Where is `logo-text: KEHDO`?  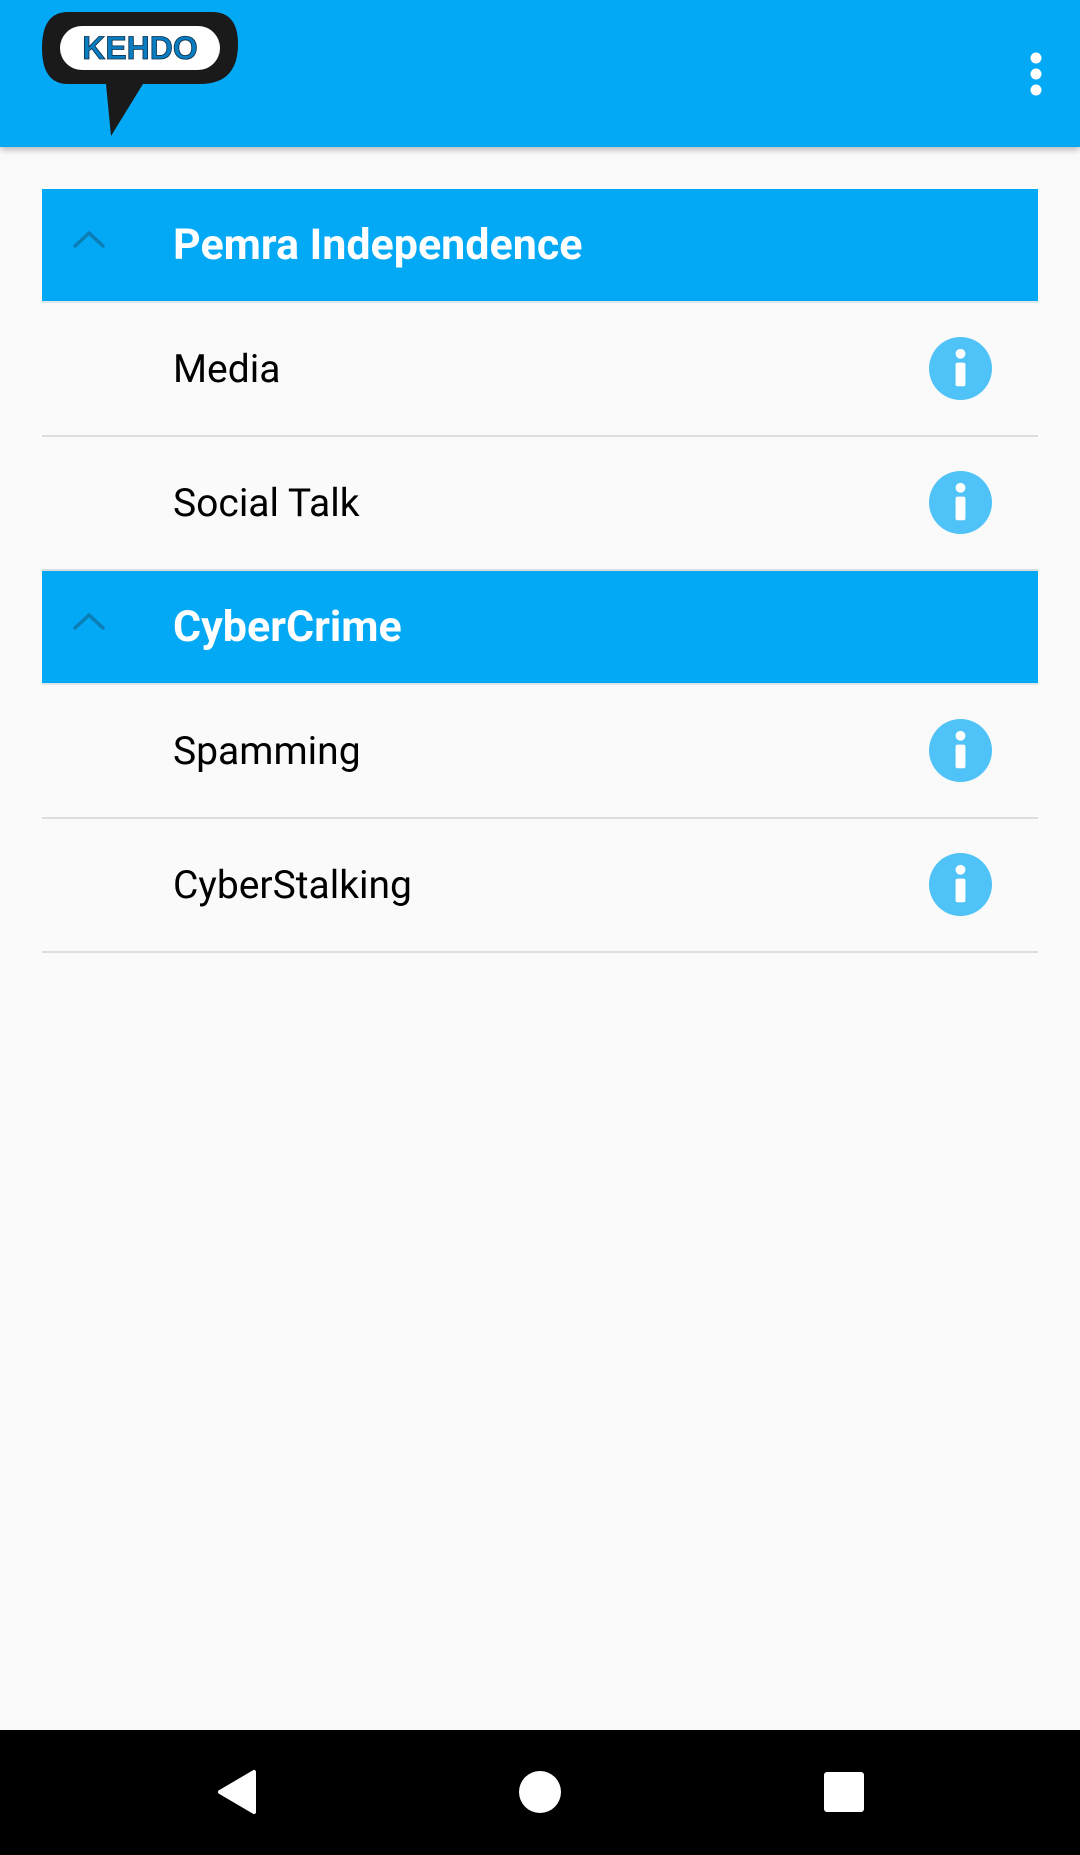
logo-text: KEHDO is located at coordinates (140, 48).